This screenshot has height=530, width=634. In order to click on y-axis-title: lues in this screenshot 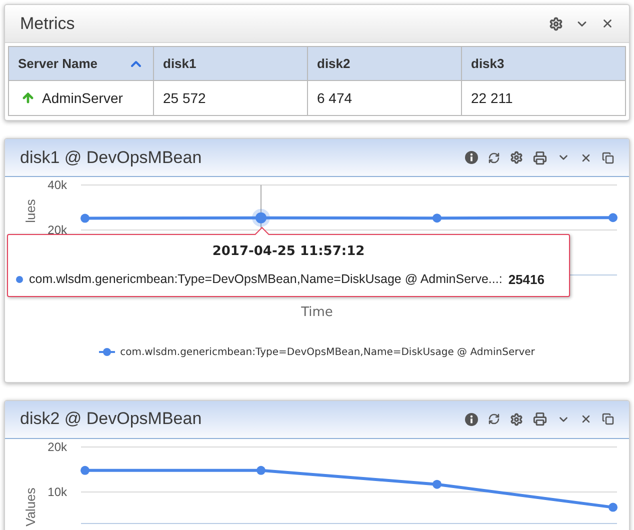, I will do `click(30, 211)`.